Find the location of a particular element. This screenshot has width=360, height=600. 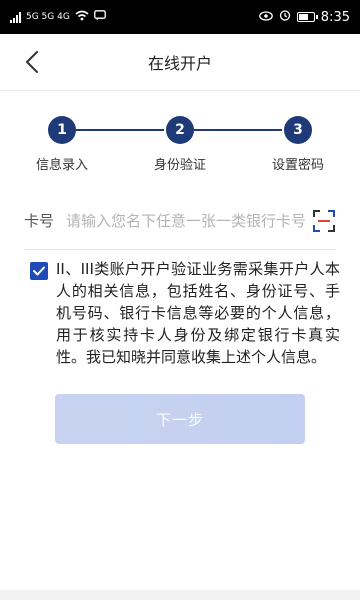

step-3-circle: 3 is located at coordinates (298, 130).